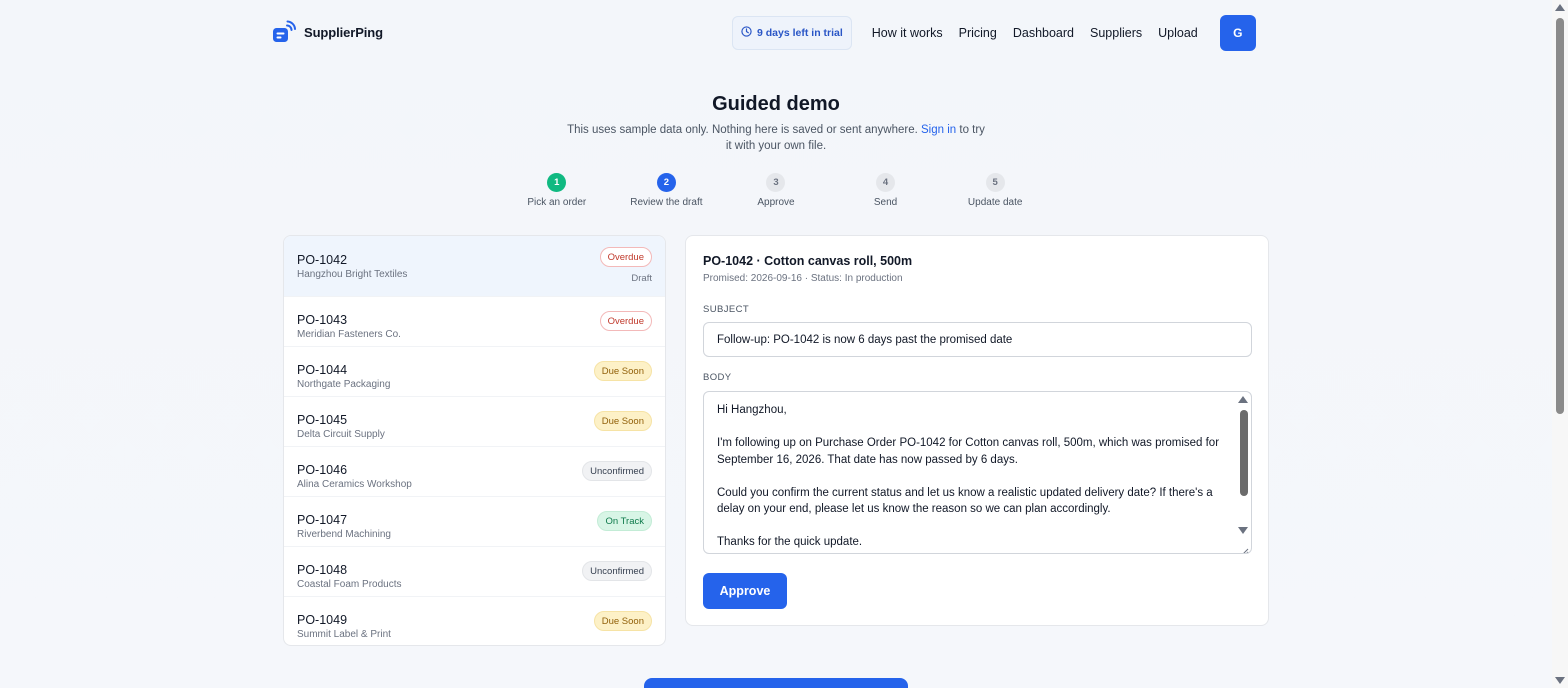 This screenshot has height=688, width=1568. What do you see at coordinates (341, 434) in the screenshot?
I see `order-supplier: Delta Circuit Supply` at bounding box center [341, 434].